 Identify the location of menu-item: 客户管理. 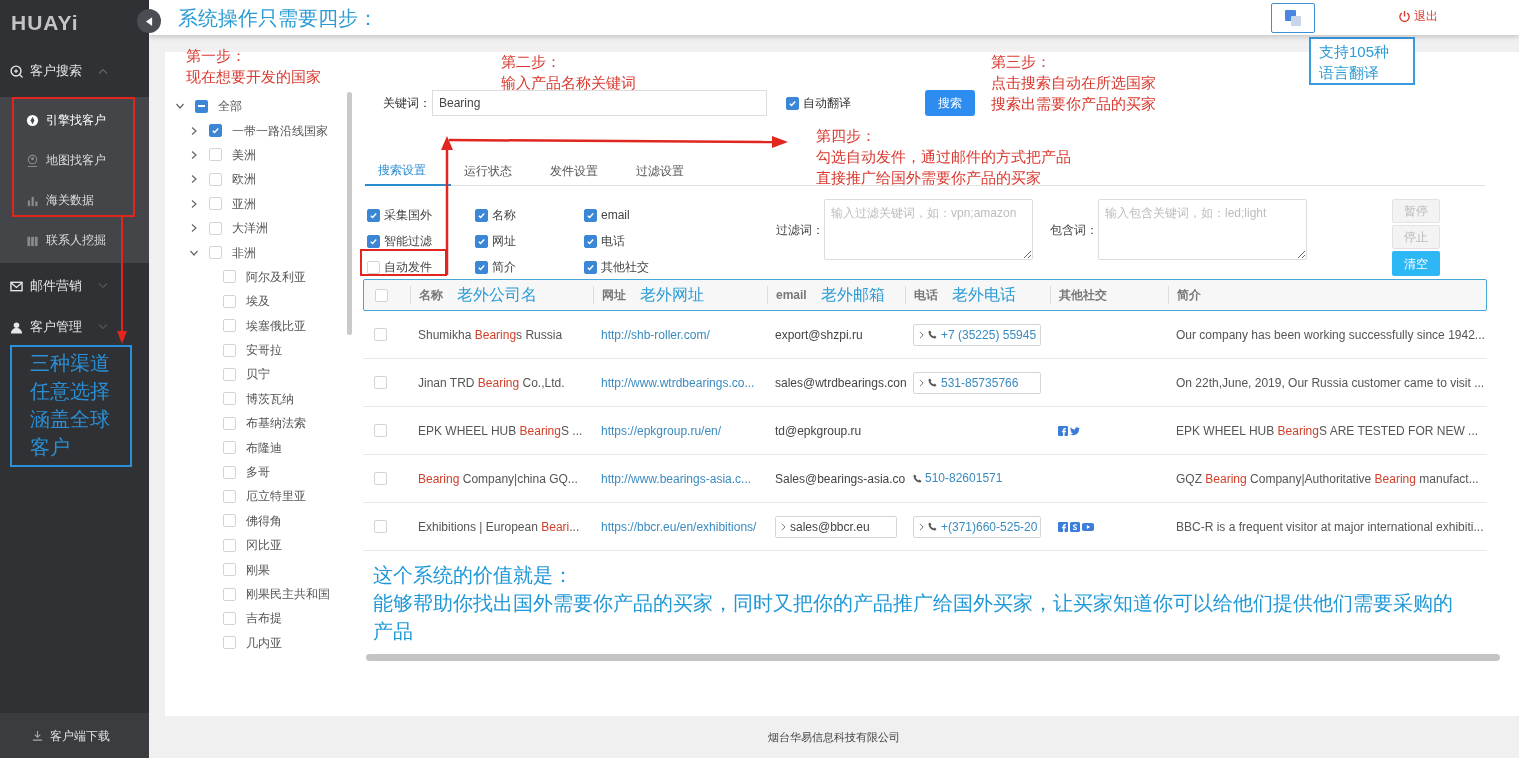
(56, 327).